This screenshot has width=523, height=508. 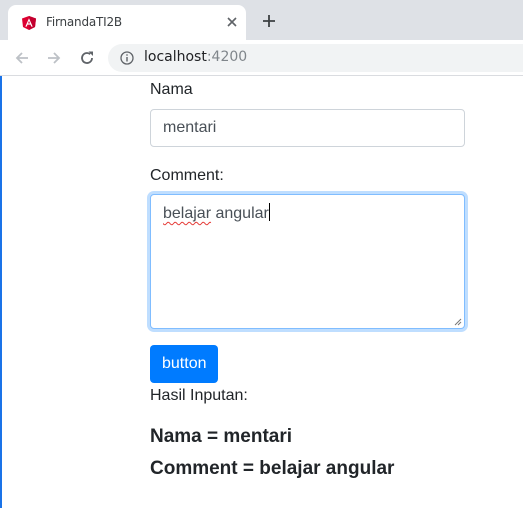 I want to click on output-comment: Comment = belajar angular, so click(x=272, y=468).